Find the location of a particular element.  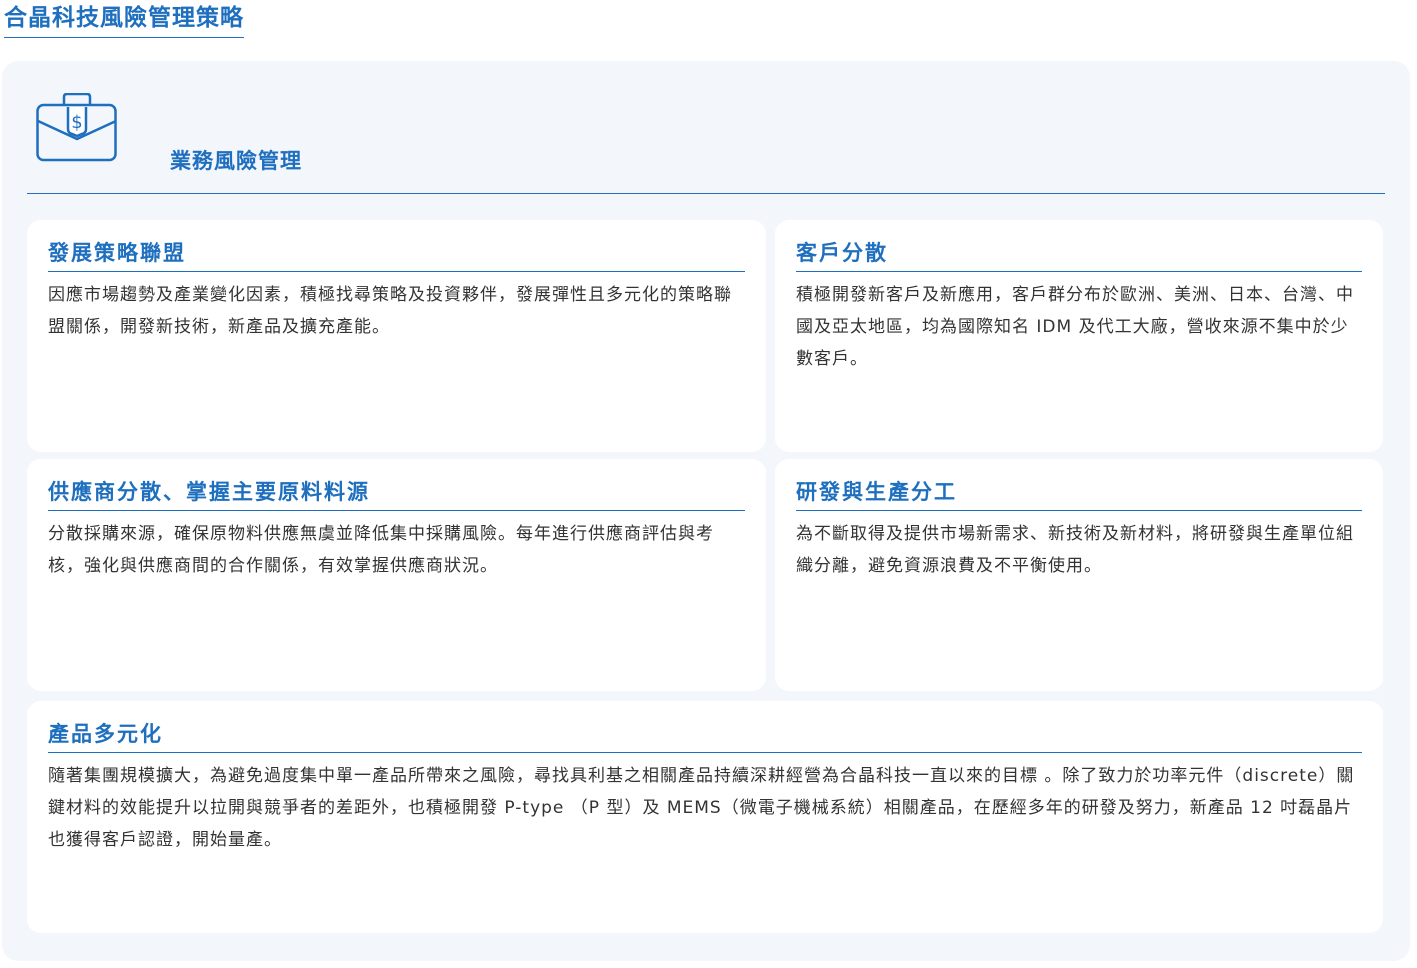

page-title: 合晶科技風險管理策略 is located at coordinates (124, 20).